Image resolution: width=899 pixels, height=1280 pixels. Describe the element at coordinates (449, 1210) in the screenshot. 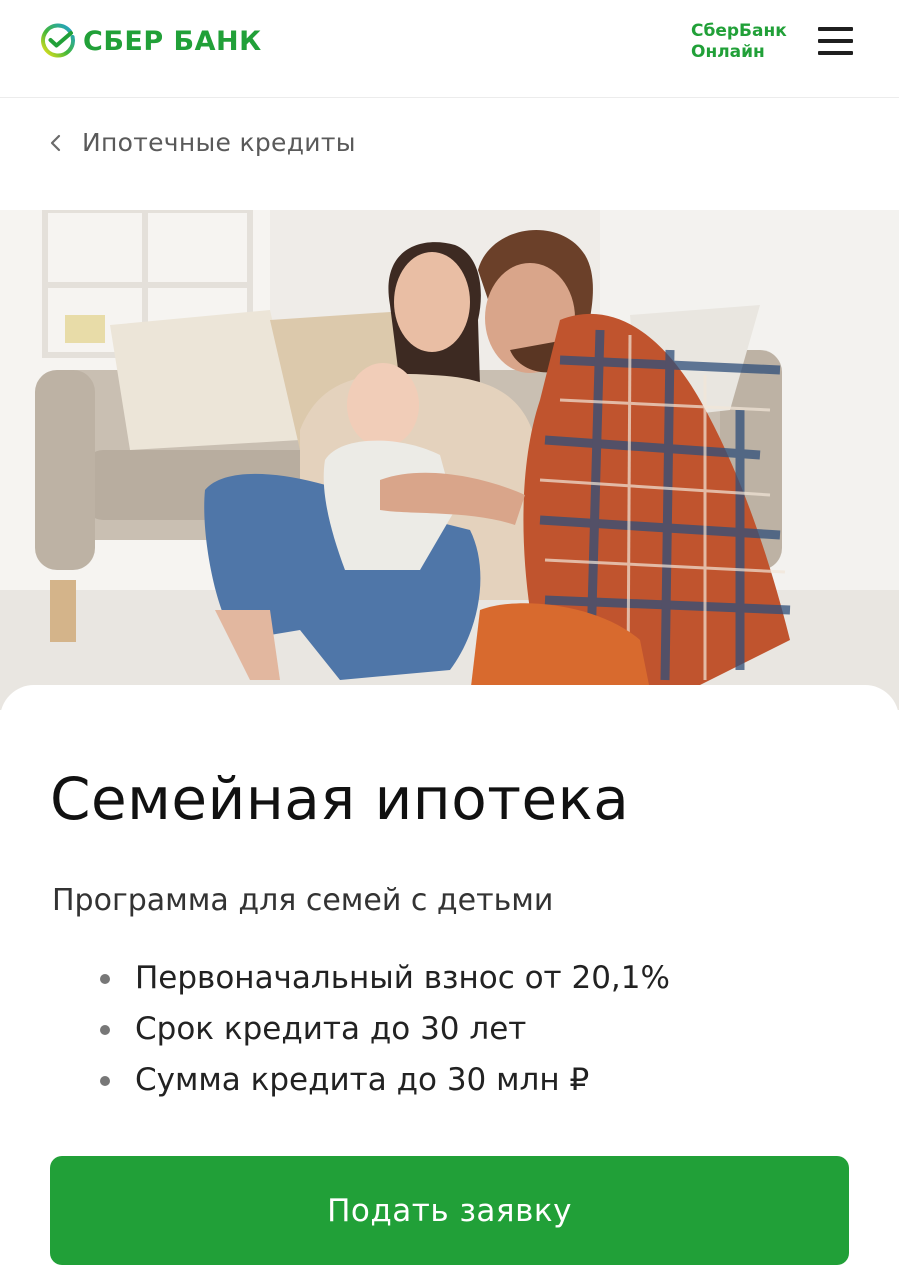

I see `apply-button: Подать заявку` at that location.